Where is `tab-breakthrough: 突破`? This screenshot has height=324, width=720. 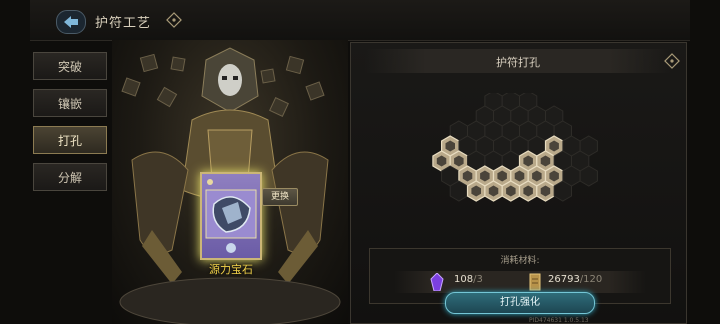
tab-breakthrough: 突破 is located at coordinates (70, 66).